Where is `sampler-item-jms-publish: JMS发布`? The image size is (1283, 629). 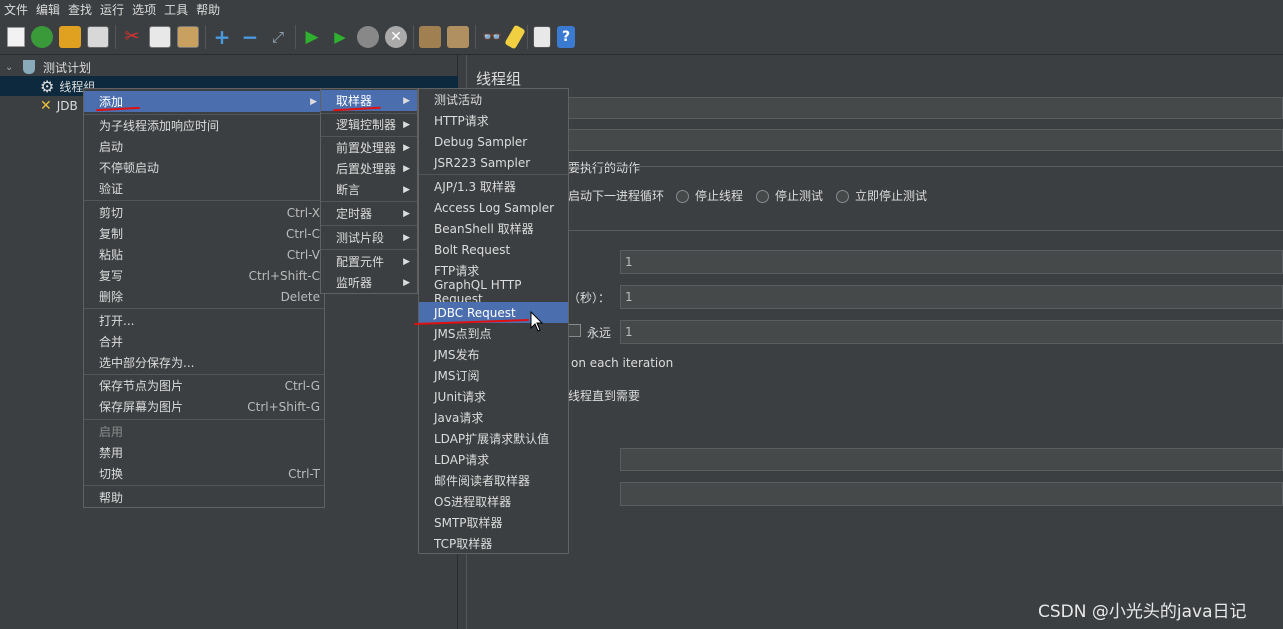
sampler-item-jms-publish: JMS发布 is located at coordinates (493, 354).